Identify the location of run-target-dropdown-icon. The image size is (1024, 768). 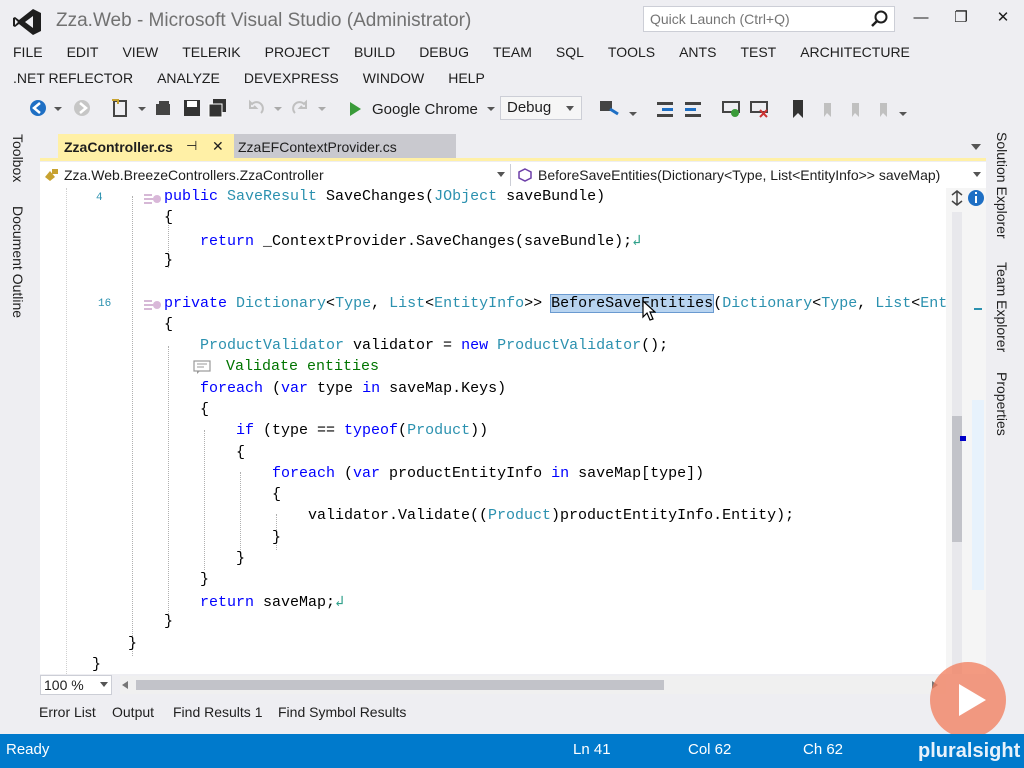
(491, 109).